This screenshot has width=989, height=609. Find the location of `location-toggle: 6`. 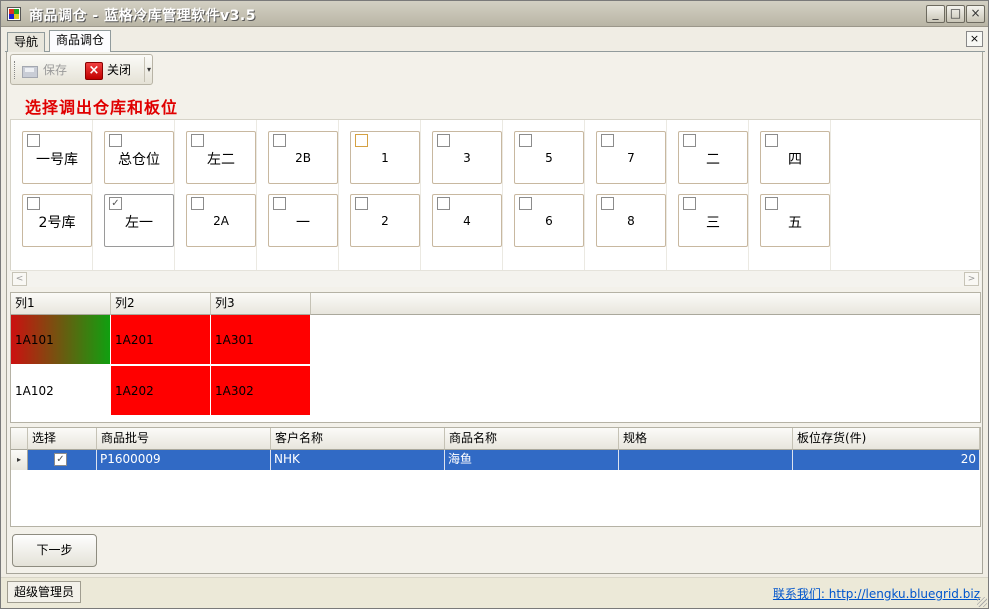

location-toggle: 6 is located at coordinates (549, 220).